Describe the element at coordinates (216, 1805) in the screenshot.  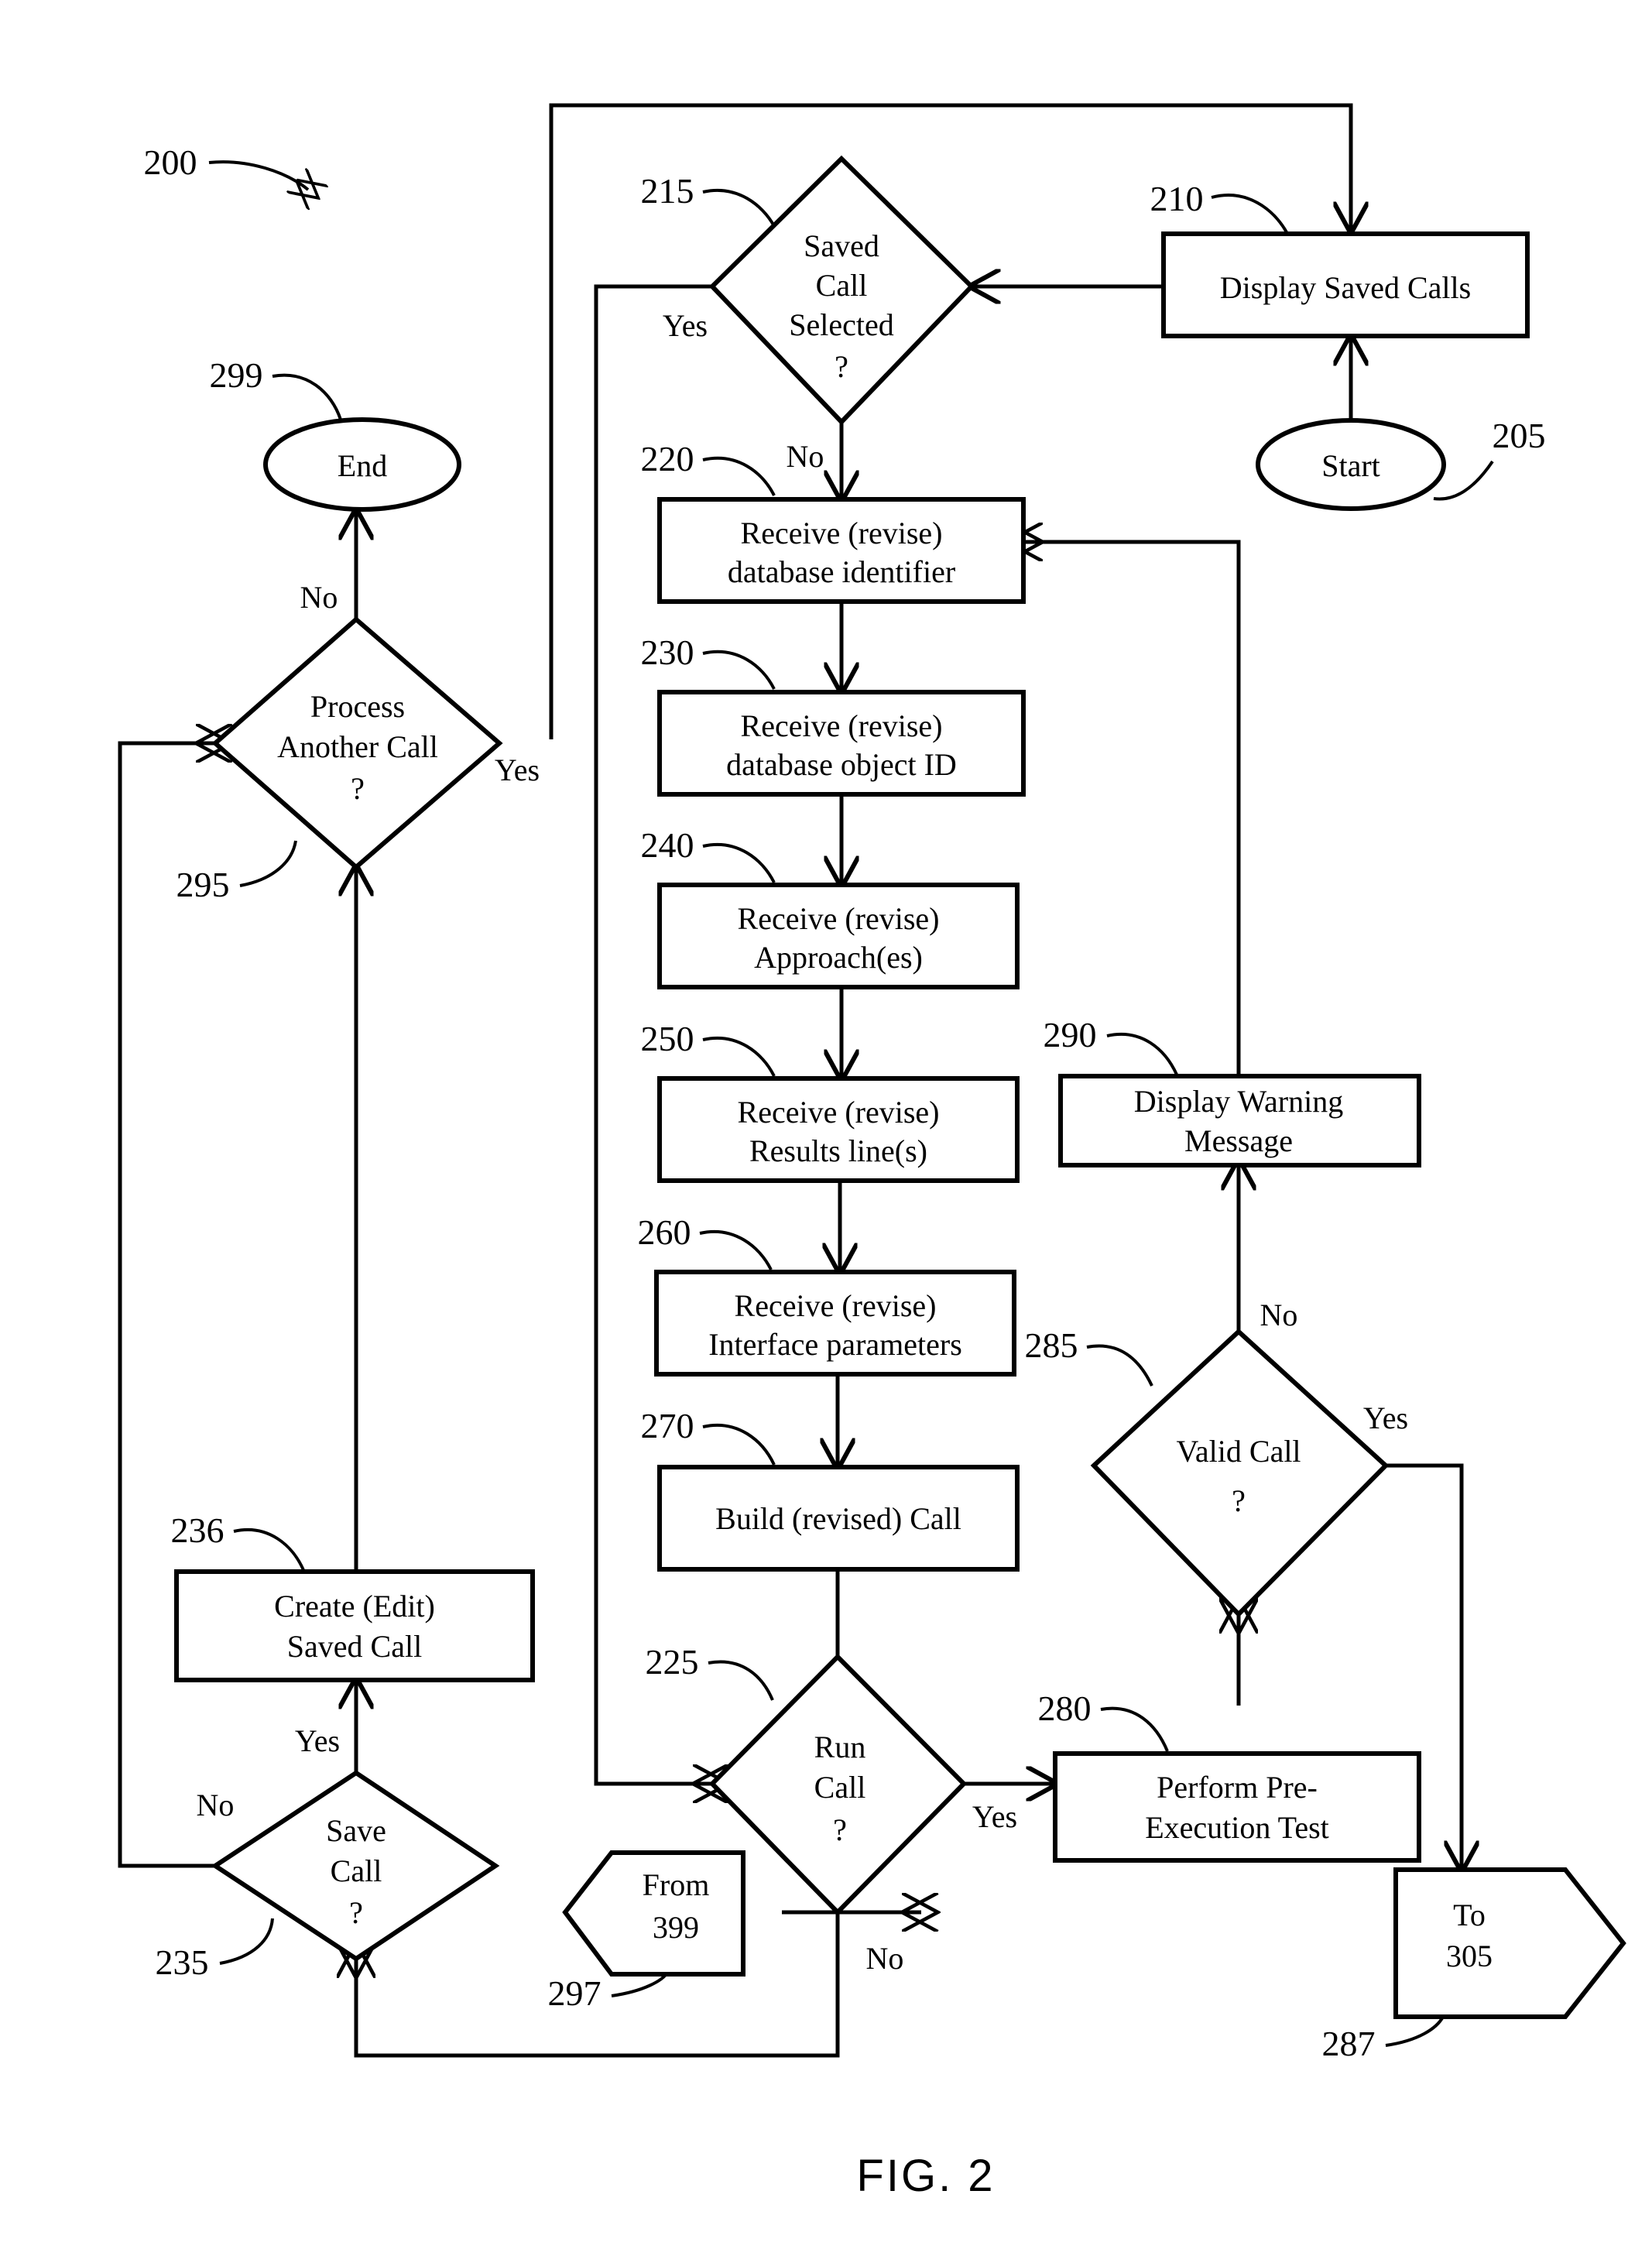
I see `branch-label-save-call-no: No` at that location.